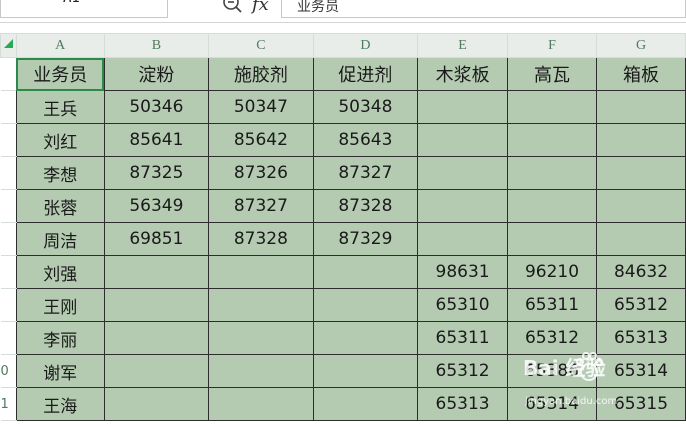  I want to click on table-cell: 87326, so click(261, 173).